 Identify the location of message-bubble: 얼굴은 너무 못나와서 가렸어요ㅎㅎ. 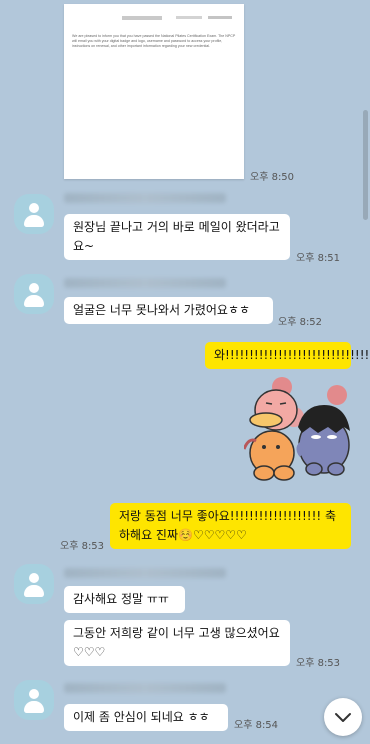
(168, 310).